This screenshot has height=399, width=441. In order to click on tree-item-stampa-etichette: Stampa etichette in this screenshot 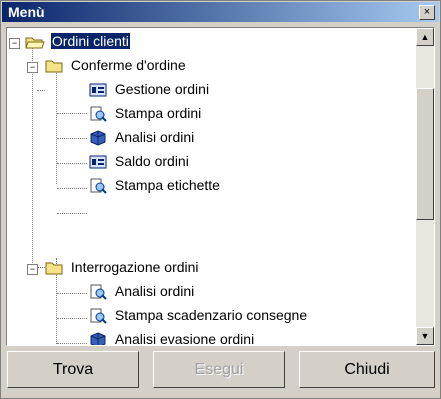, I will do `click(154, 185)`.